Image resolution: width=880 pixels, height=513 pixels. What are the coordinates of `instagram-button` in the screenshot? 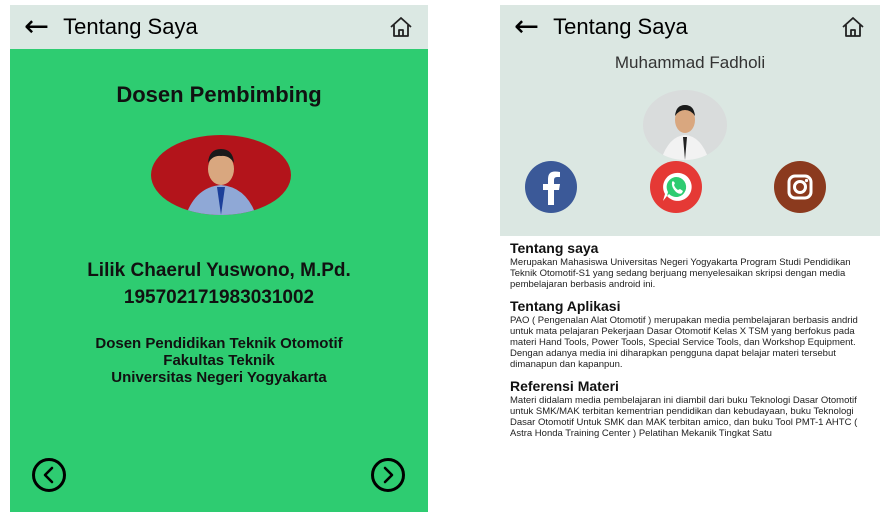 It's located at (800, 187).